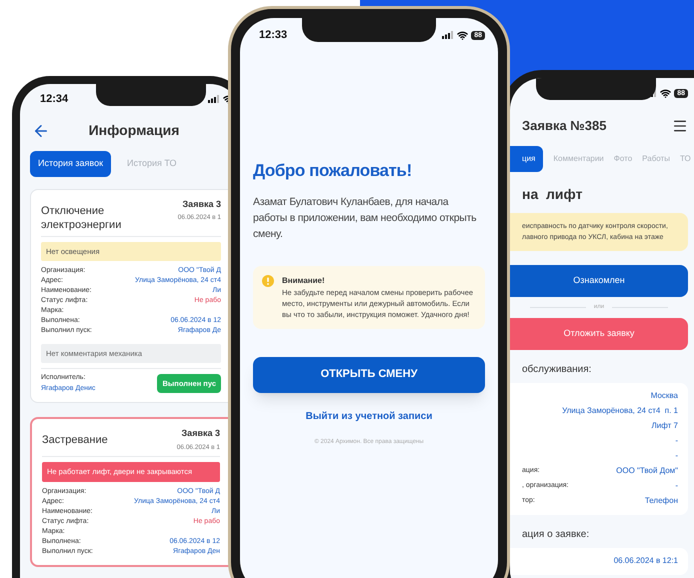  Describe the element at coordinates (661, 501) in the screenshot. I see `field-value: Телефон` at that location.